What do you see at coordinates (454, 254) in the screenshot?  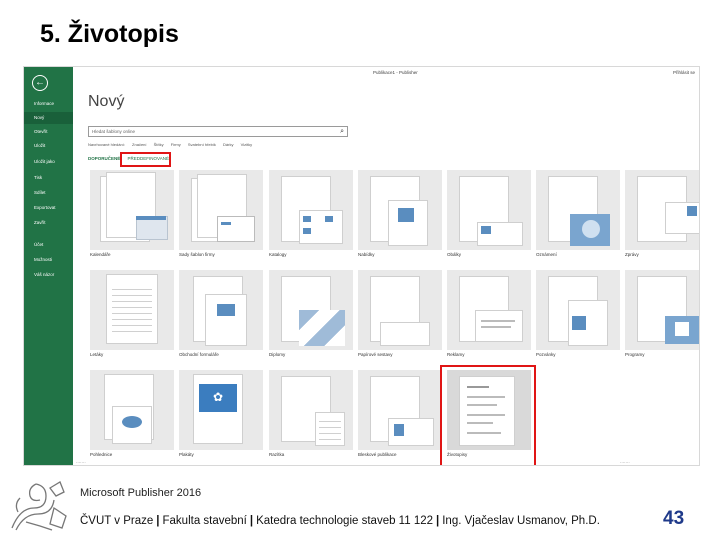 I see `template-label: Obálky` at bounding box center [454, 254].